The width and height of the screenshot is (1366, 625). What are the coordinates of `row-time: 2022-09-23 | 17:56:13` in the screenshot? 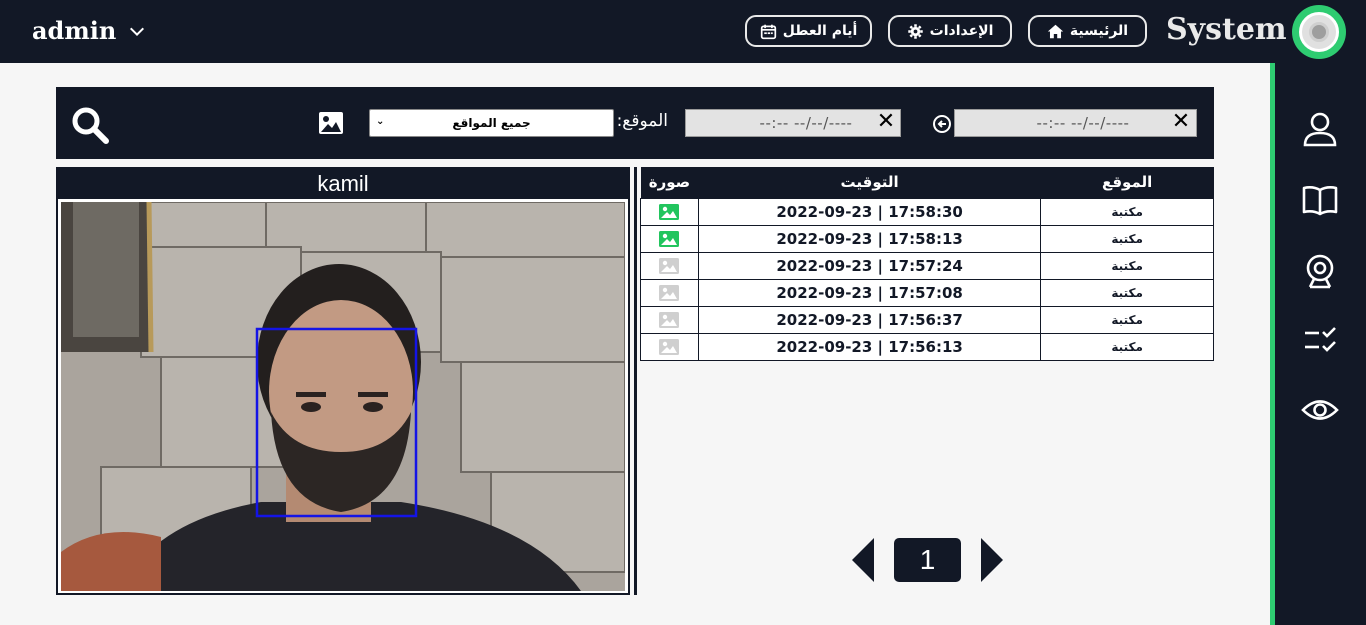 It's located at (869, 346).